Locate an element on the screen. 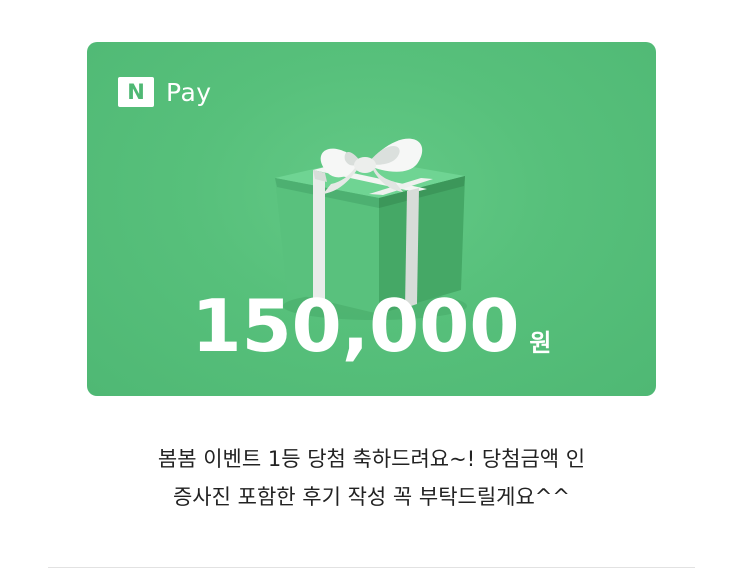  divider is located at coordinates (371, 567).